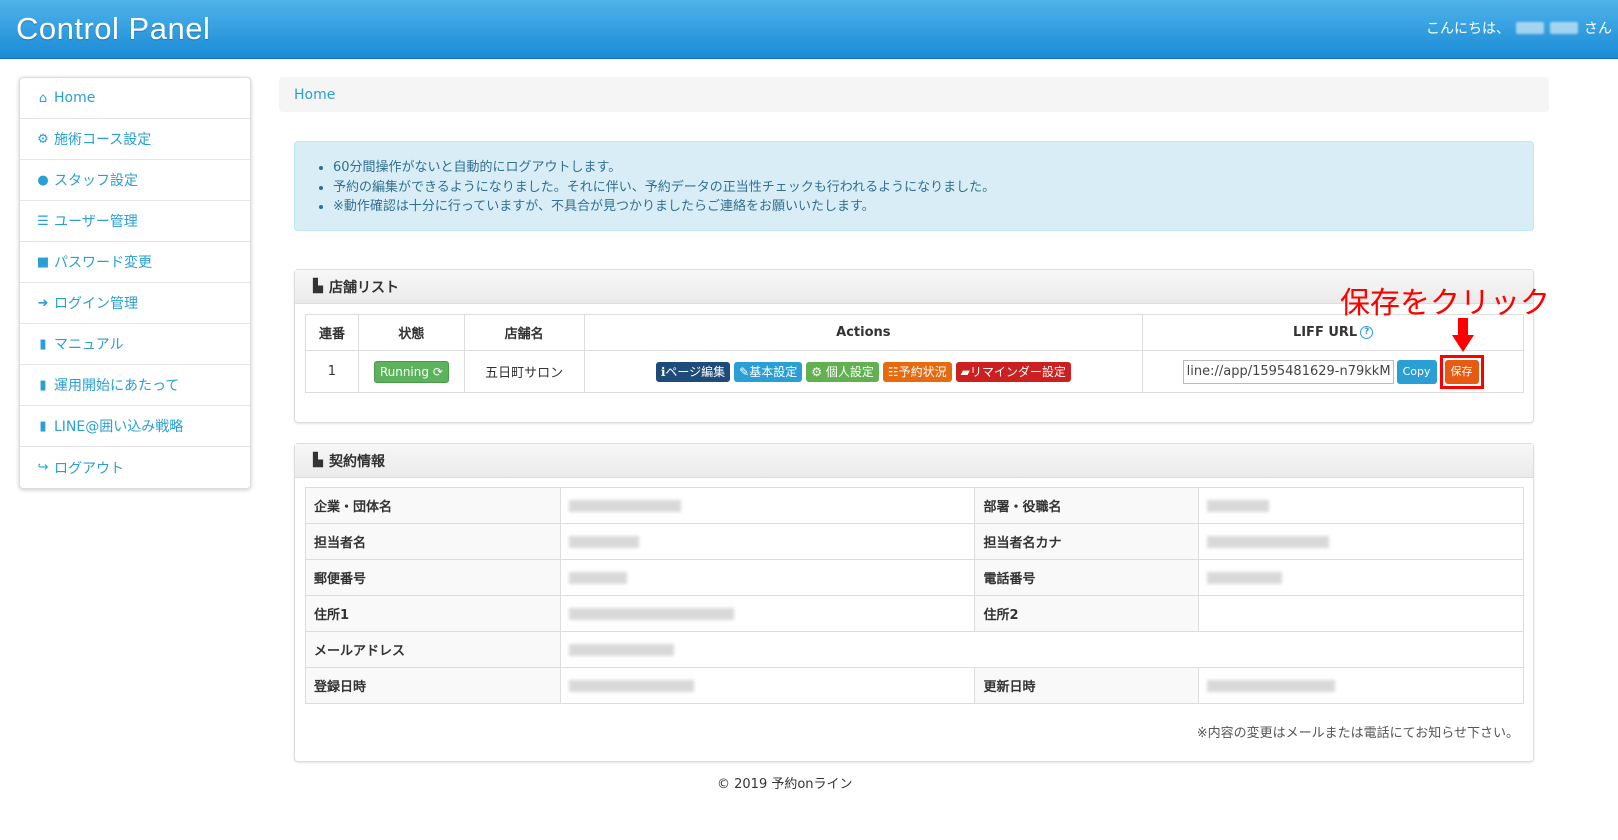  What do you see at coordinates (1087, 577) in the screenshot?
I see `field-label: 電話番号` at bounding box center [1087, 577].